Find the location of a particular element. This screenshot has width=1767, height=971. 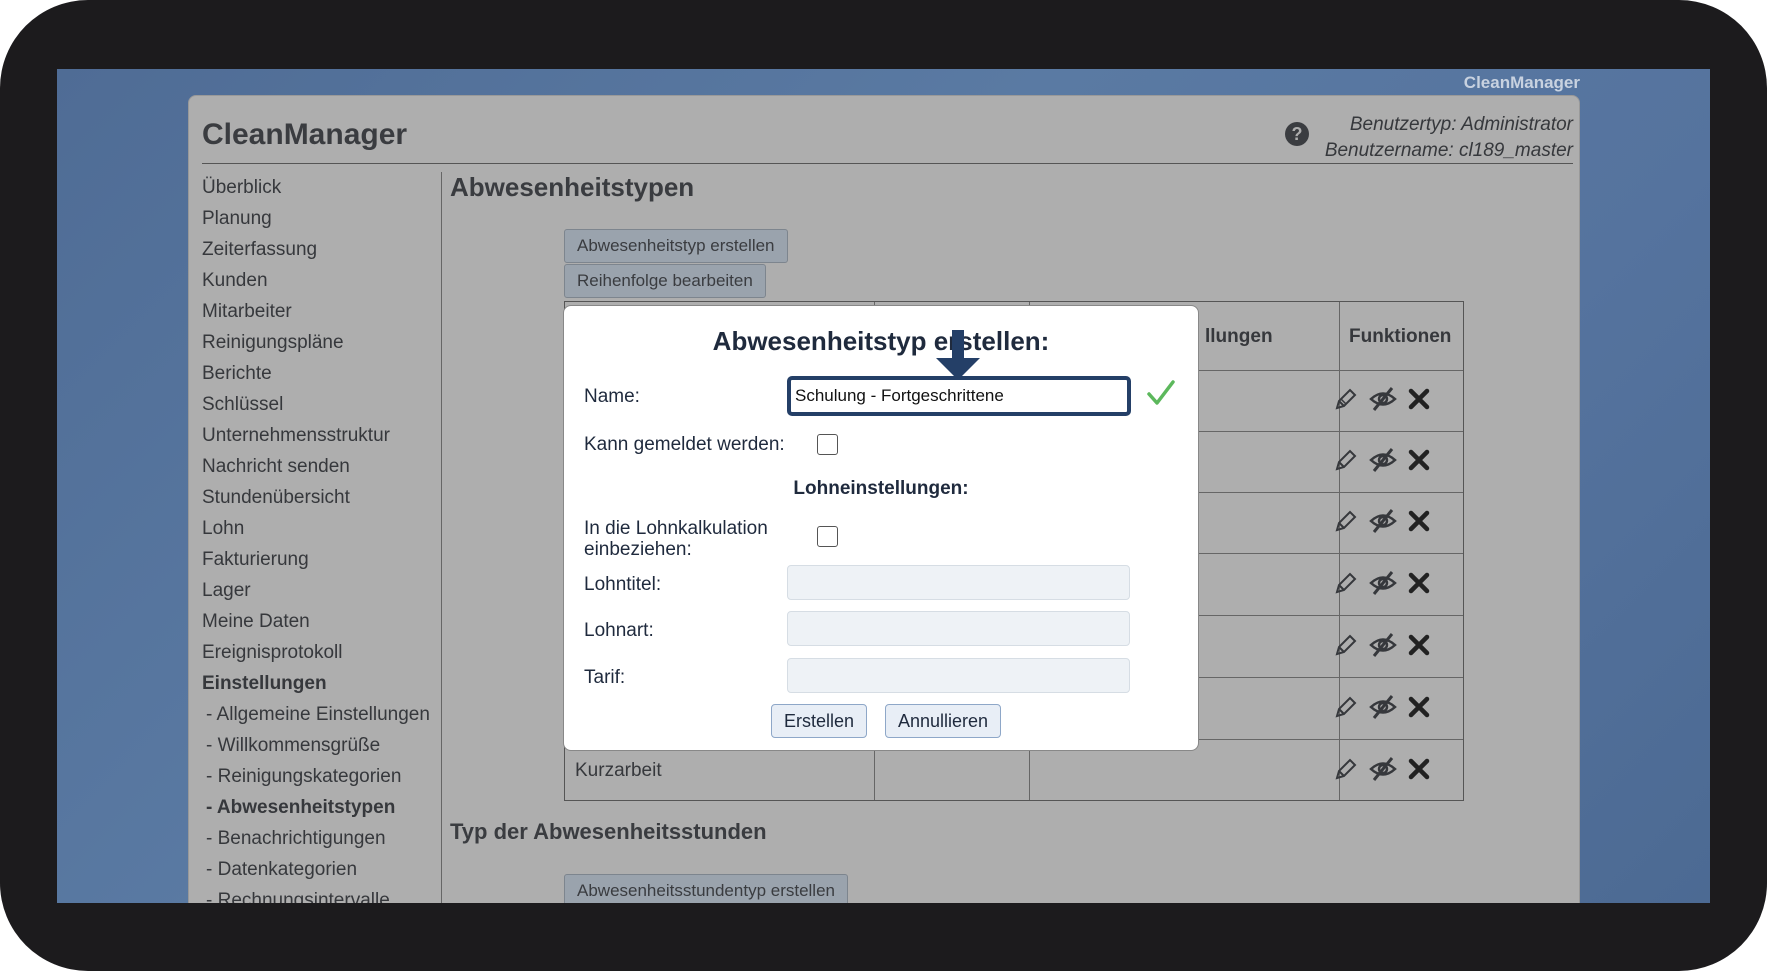

sidebar-item-hours-overview: Stundenübersicht is located at coordinates (322, 497).